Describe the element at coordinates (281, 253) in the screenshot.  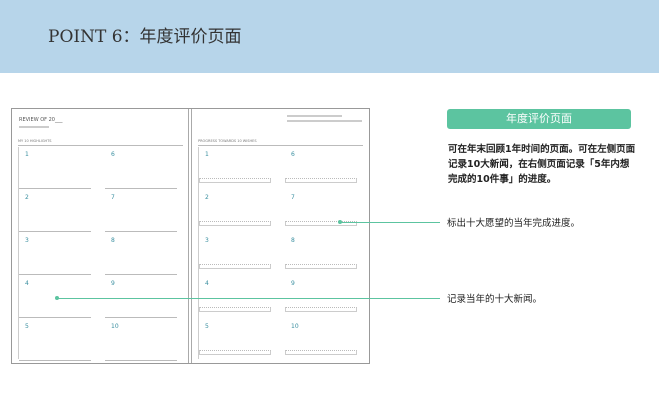
I see `wishes-grid: 1 2 3 4 5 6 7 8 9 10` at that location.